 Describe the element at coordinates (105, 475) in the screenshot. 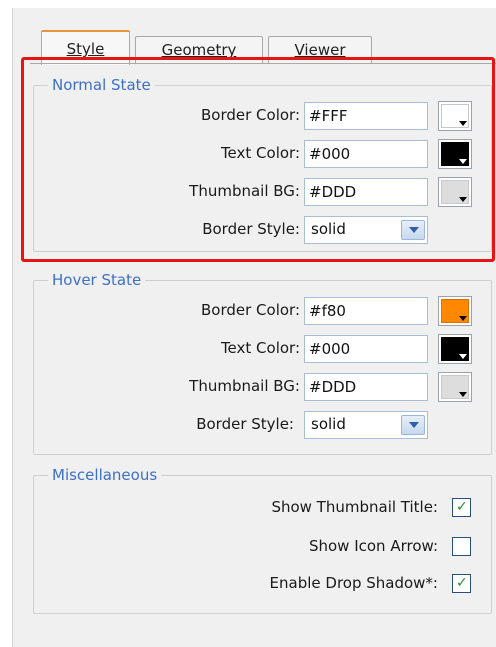

I see `misc-legend: Miscellaneous` at that location.